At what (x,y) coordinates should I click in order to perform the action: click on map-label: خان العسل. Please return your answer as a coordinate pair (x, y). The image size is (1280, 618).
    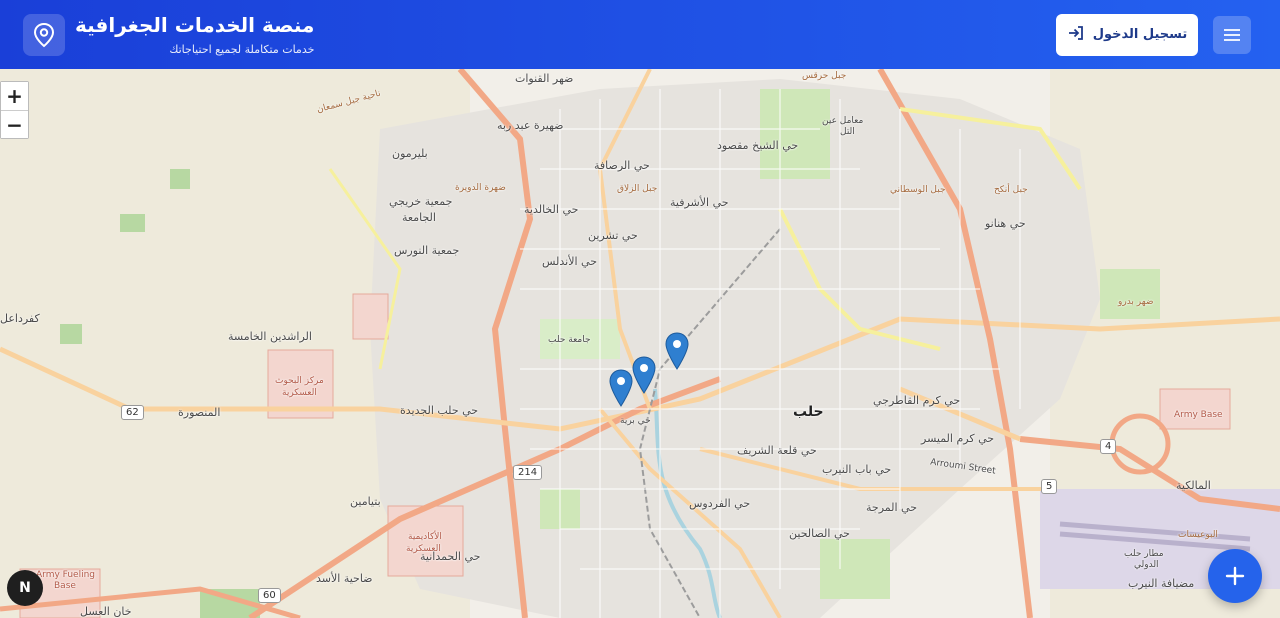
    Looking at the image, I should click on (106, 611).